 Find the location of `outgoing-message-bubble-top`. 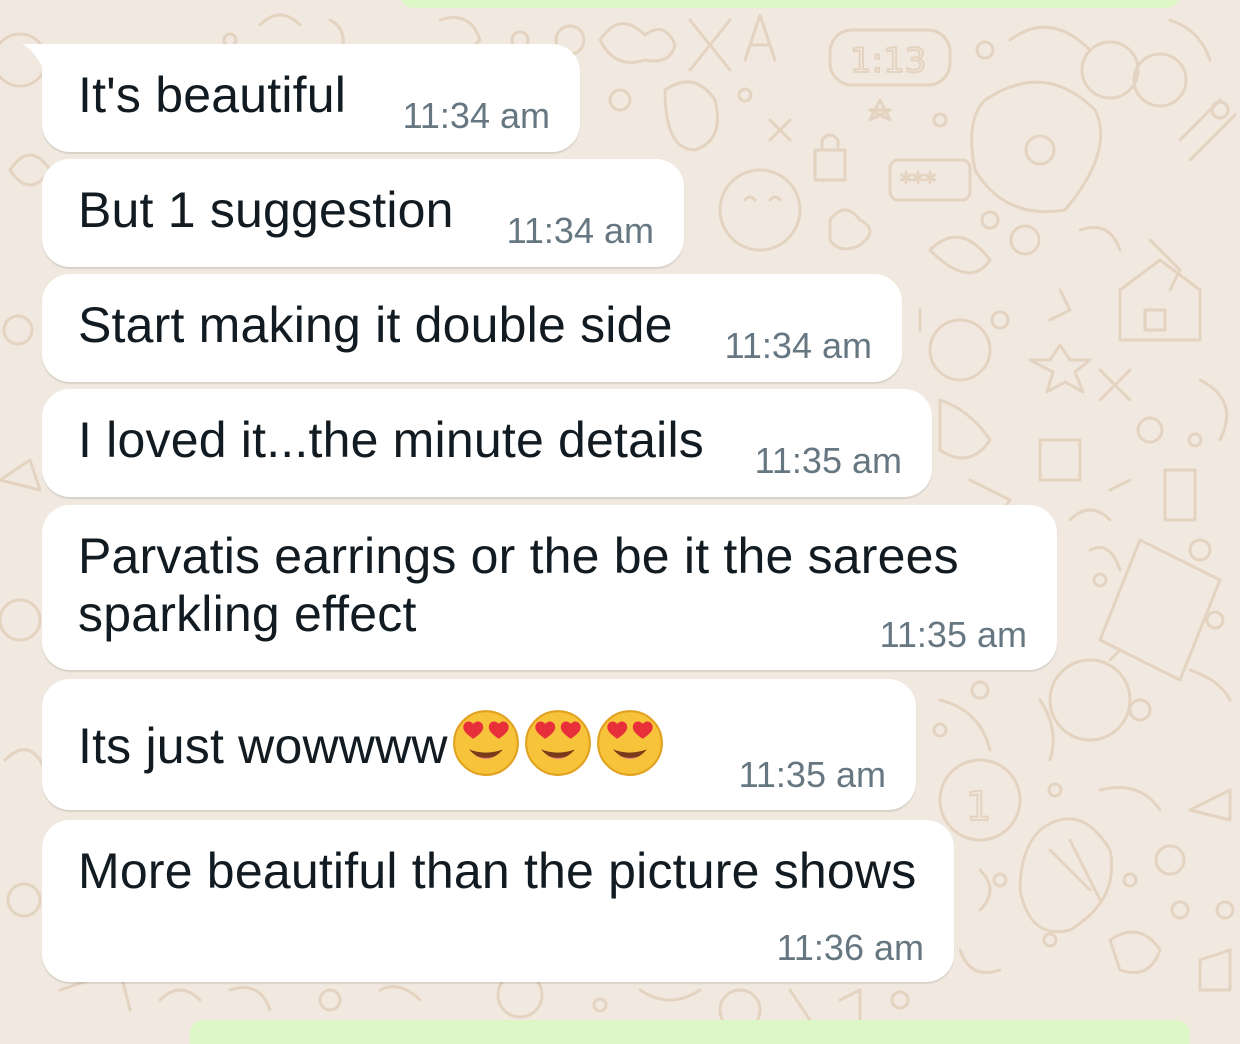

outgoing-message-bubble-top is located at coordinates (790, 4).